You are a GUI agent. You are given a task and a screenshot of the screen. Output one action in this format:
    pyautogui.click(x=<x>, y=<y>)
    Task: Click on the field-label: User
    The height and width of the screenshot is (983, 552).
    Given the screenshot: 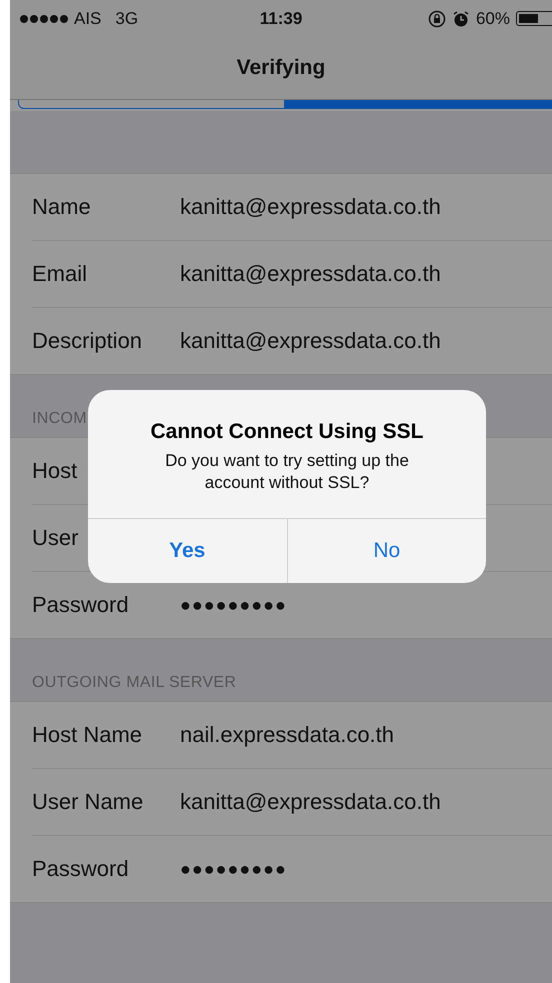 What is the action you would take?
    pyautogui.click(x=55, y=538)
    